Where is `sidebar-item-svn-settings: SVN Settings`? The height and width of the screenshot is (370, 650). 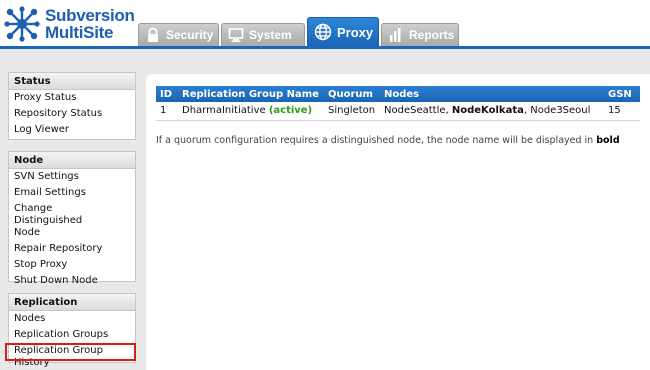
sidebar-item-svn-settings: SVN Settings is located at coordinates (72, 177).